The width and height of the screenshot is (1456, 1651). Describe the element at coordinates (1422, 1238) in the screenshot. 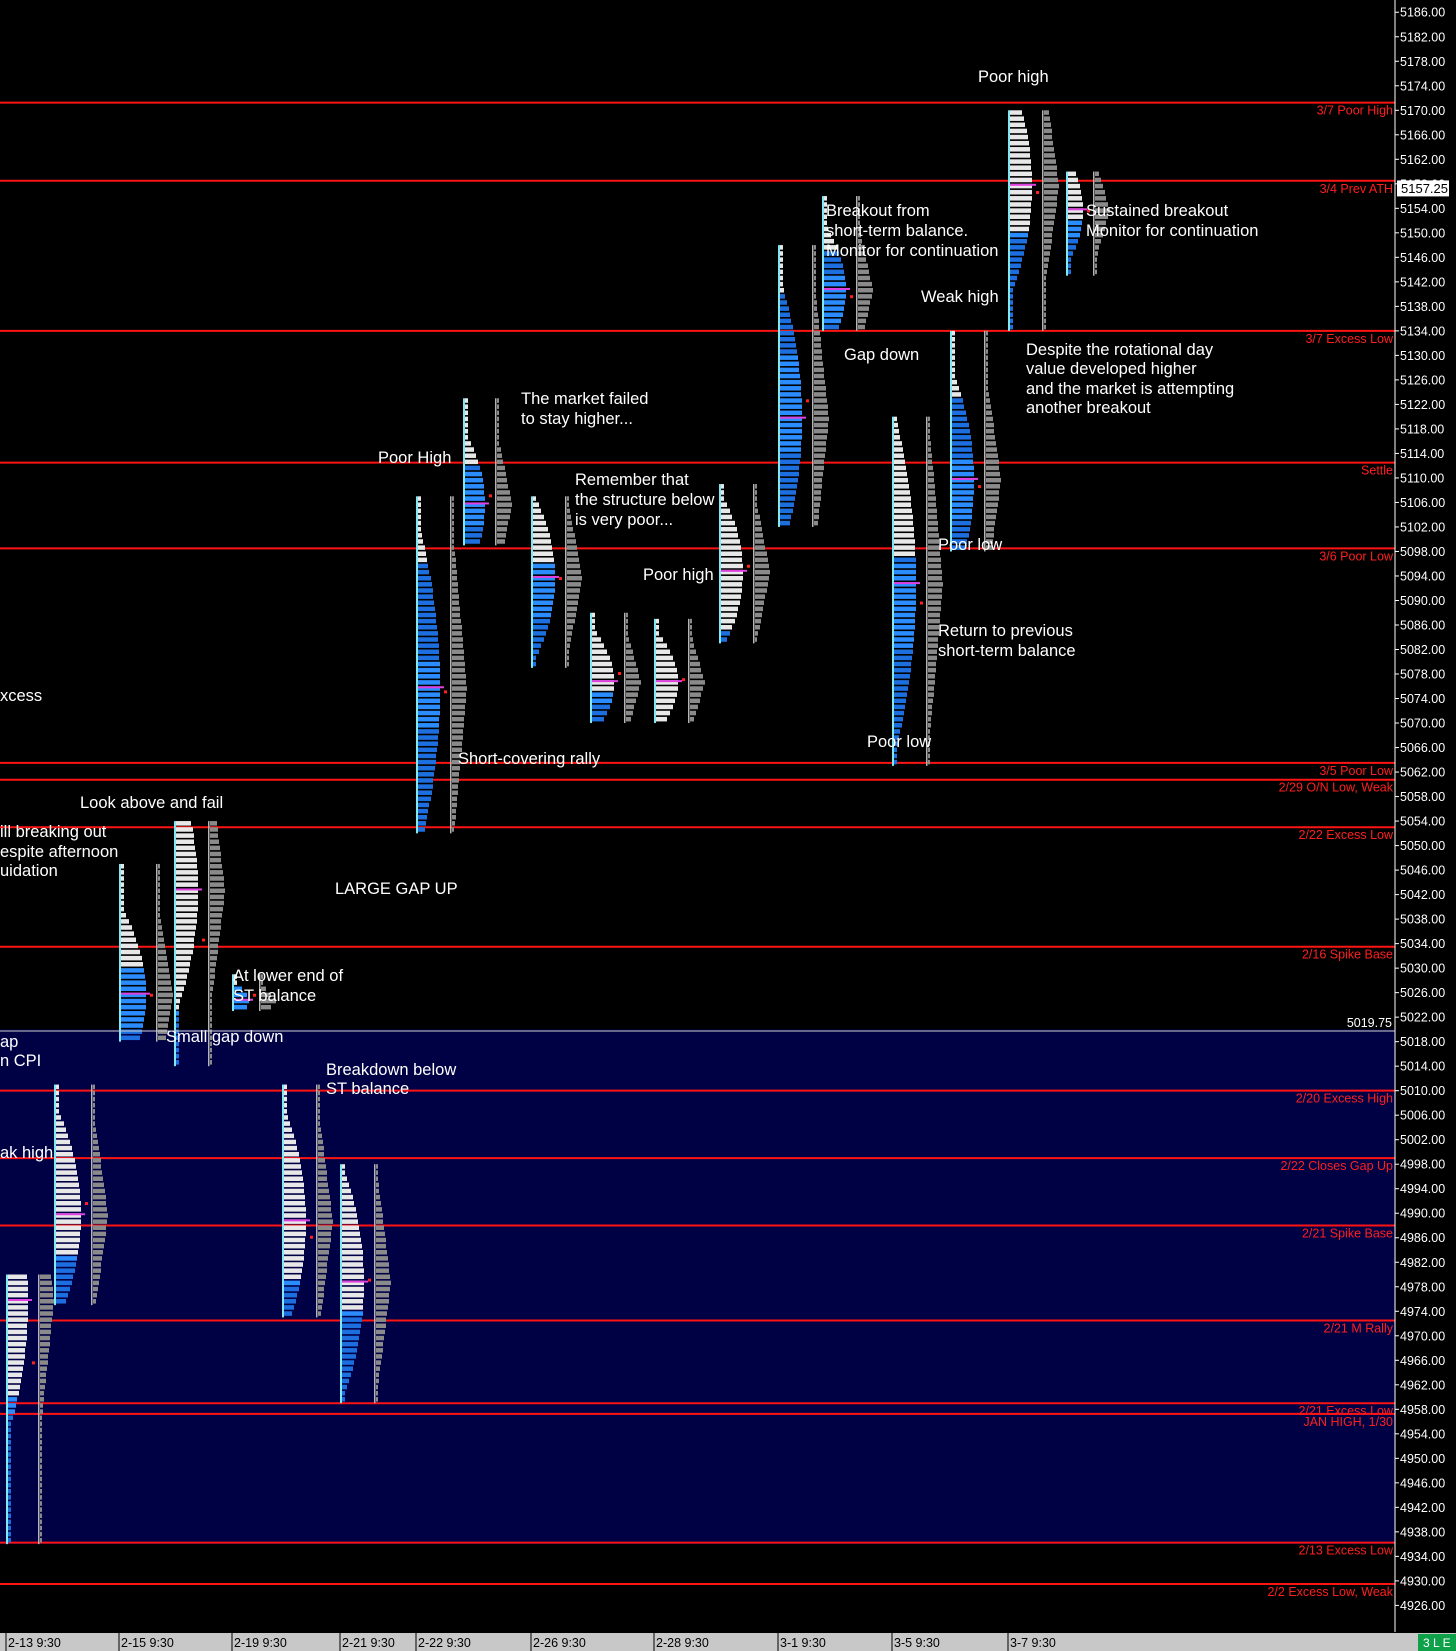

I see `price-tick-label: 4986.00` at that location.